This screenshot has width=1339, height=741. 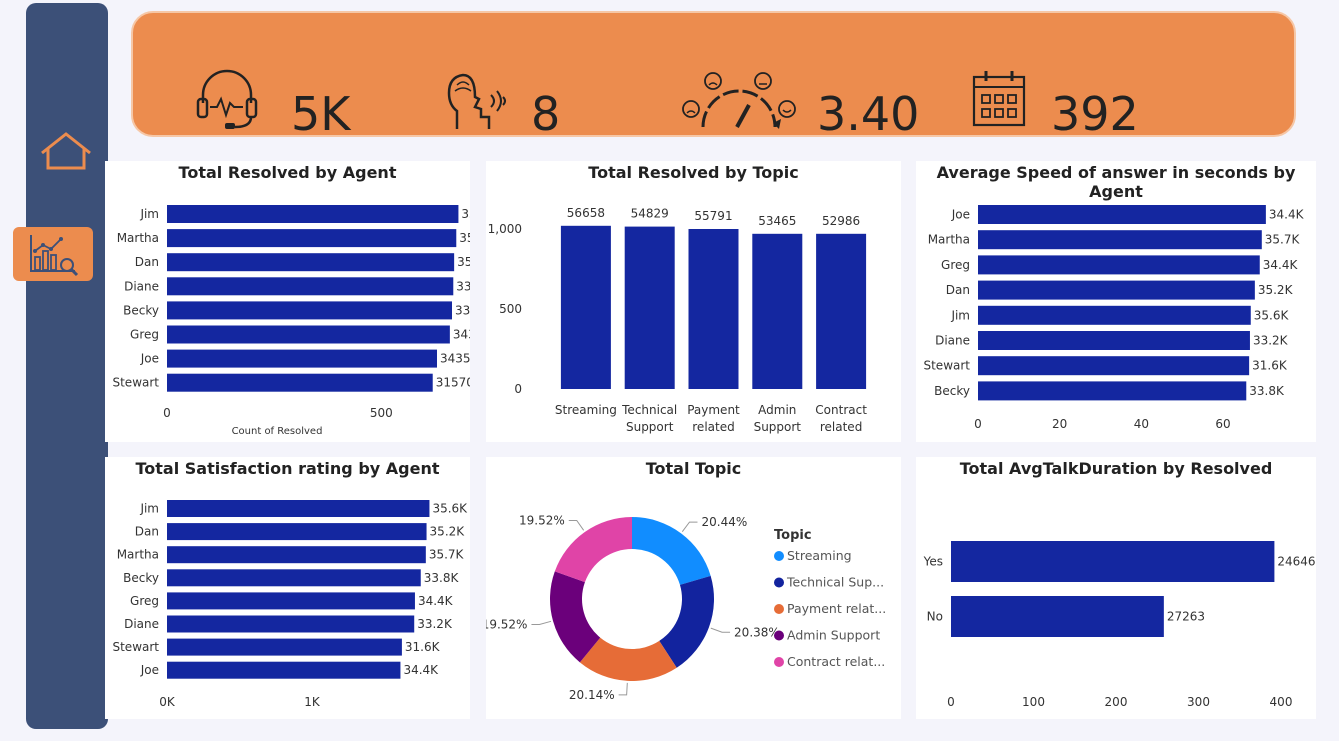 What do you see at coordinates (1271, 341) in the screenshot?
I see `data-label: 33.2K` at bounding box center [1271, 341].